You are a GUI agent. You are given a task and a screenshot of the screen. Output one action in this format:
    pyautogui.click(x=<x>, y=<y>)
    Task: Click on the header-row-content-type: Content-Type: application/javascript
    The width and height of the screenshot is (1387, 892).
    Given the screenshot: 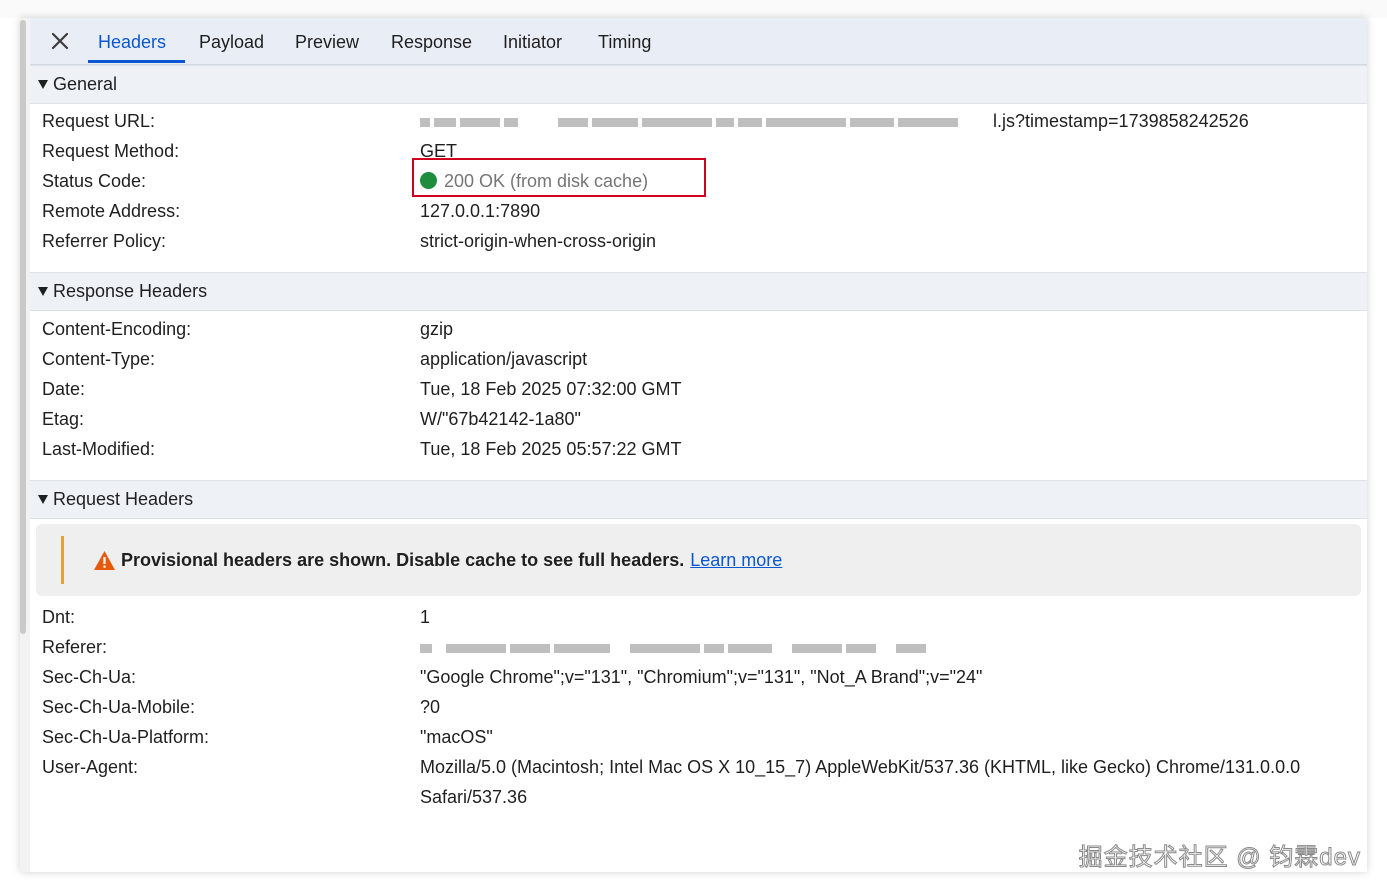 What is the action you would take?
    pyautogui.click(x=702, y=359)
    